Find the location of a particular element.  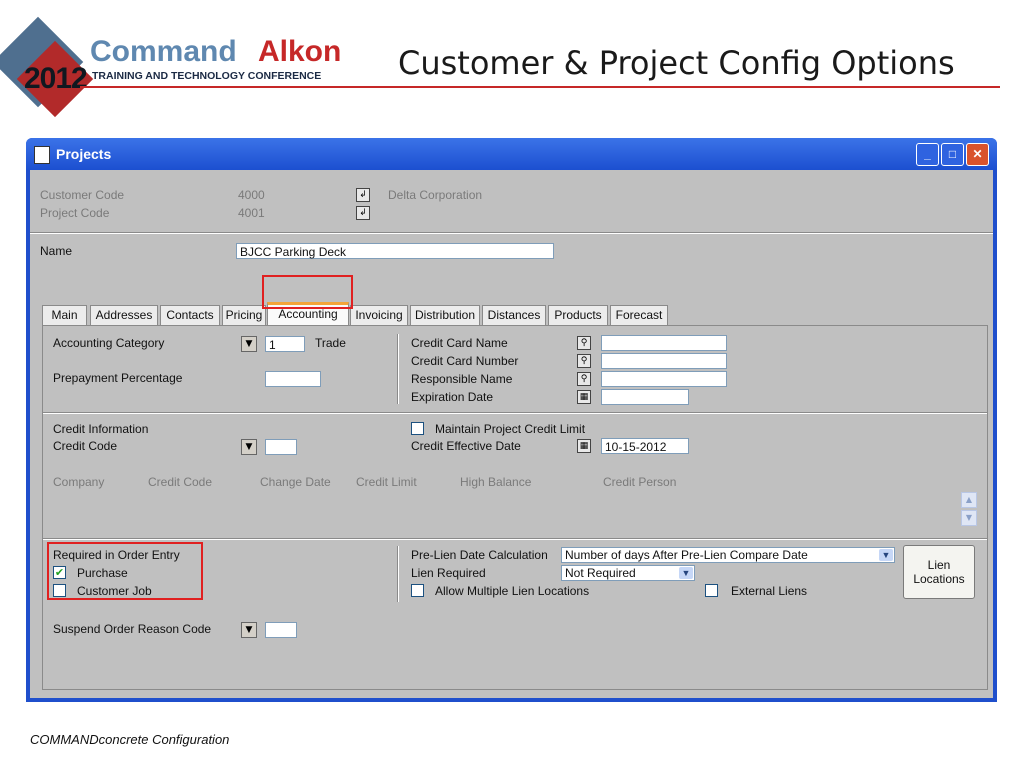

tab-main: Main is located at coordinates (64, 315).